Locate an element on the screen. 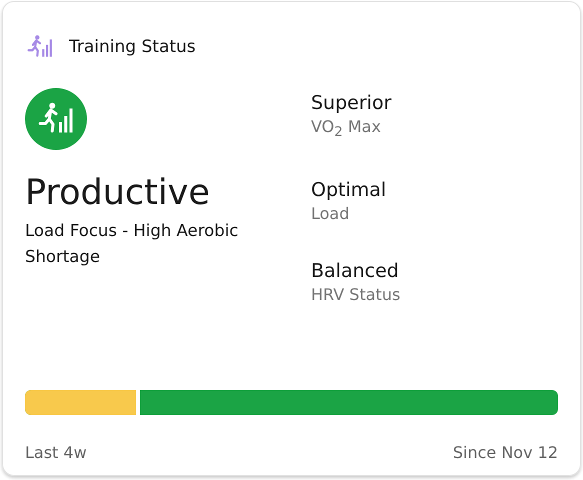 The image size is (583, 480). metric-label: Load is located at coordinates (330, 214).